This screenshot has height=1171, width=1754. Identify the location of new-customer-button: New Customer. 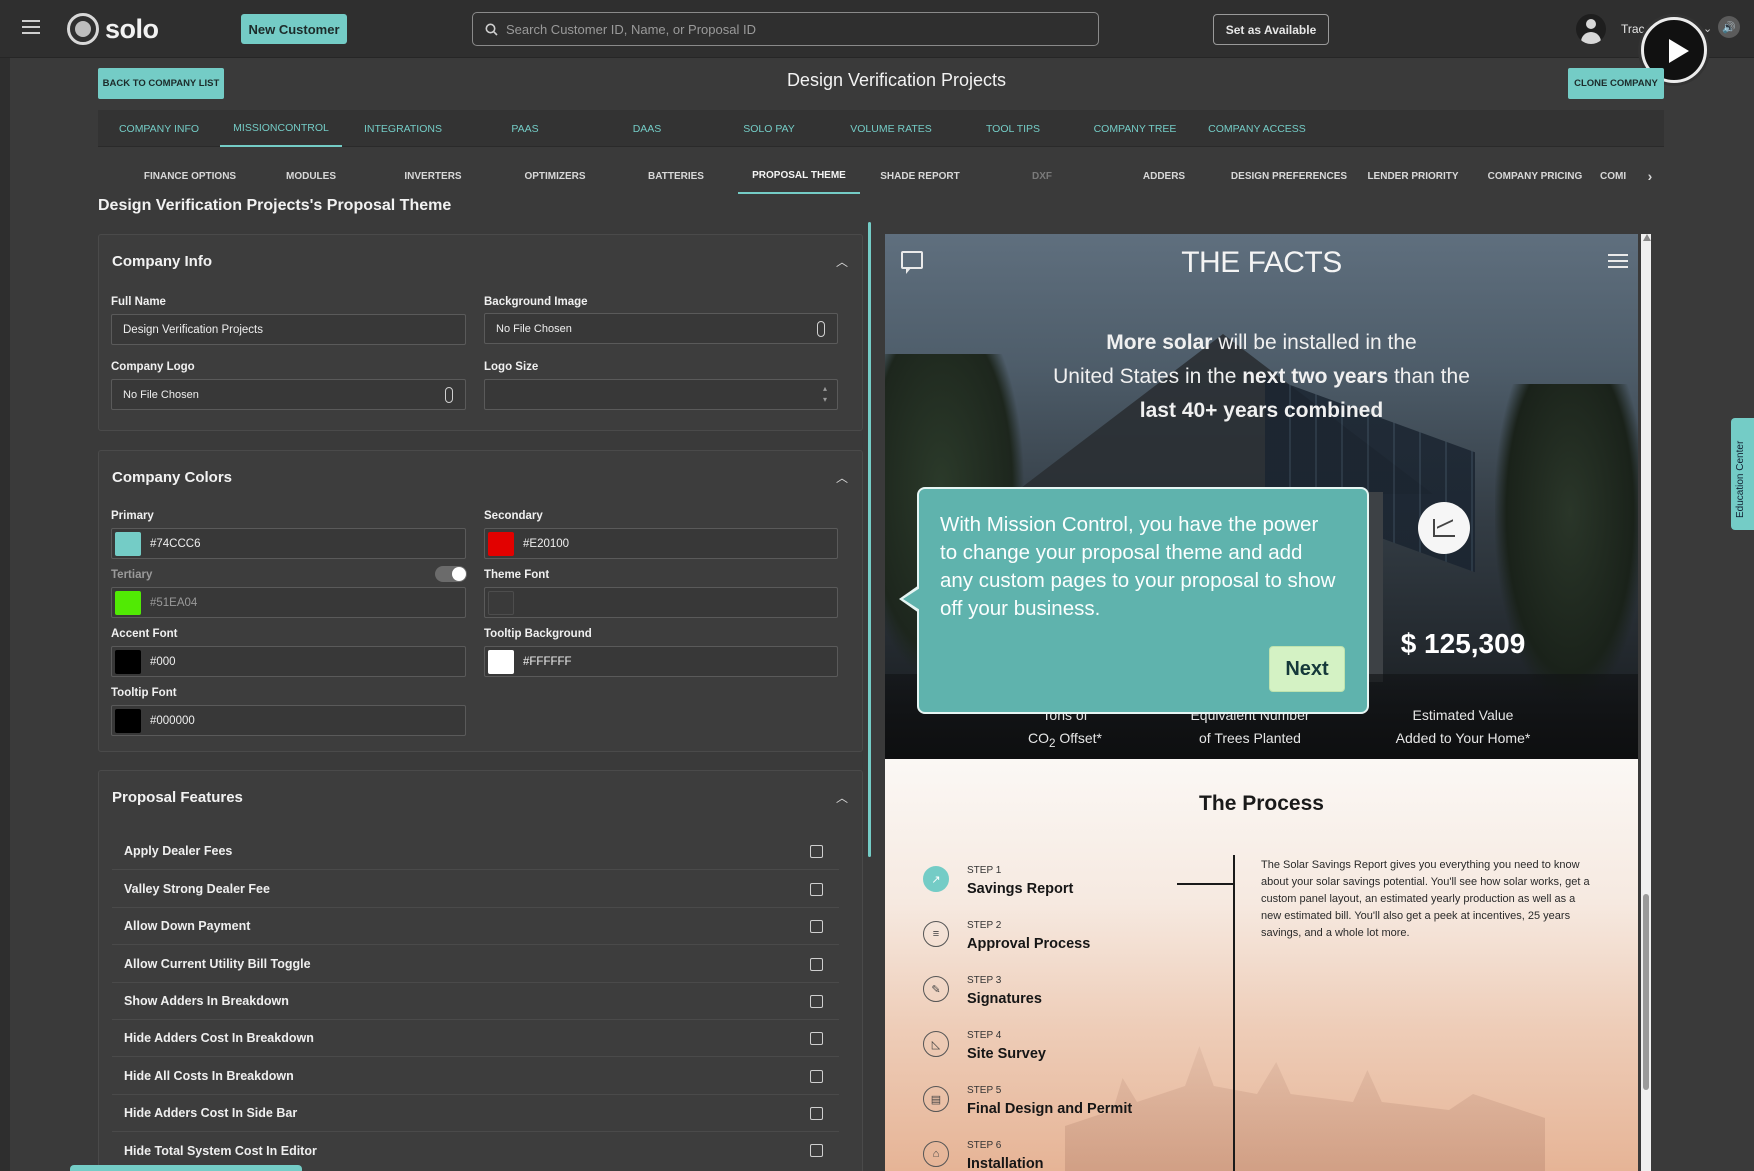
(294, 29).